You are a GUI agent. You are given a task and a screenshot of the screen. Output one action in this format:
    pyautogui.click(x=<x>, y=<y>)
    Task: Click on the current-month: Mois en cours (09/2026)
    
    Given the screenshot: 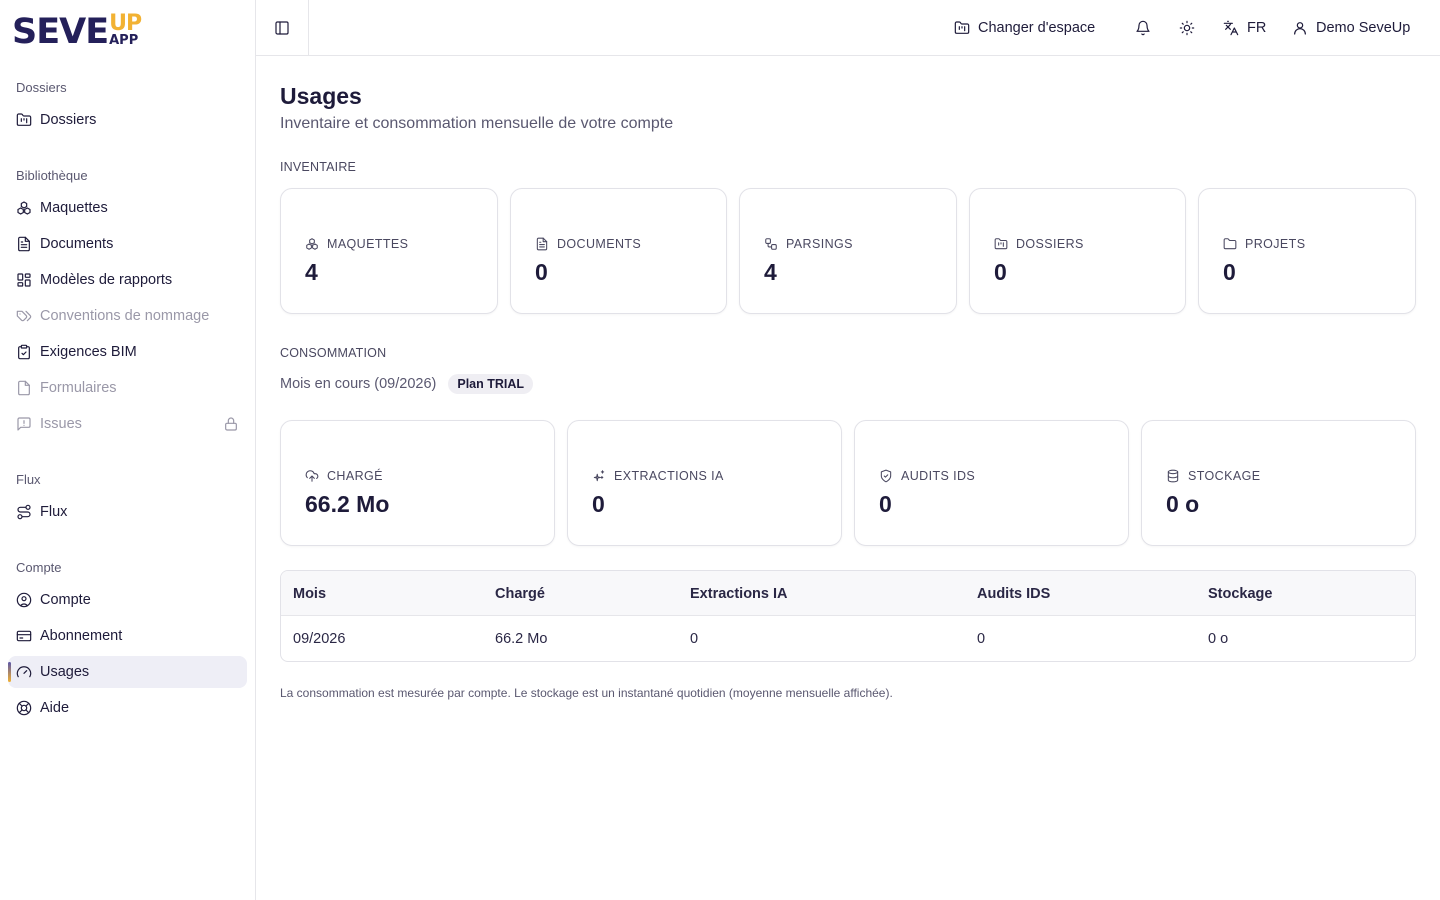 What is the action you would take?
    pyautogui.click(x=358, y=384)
    